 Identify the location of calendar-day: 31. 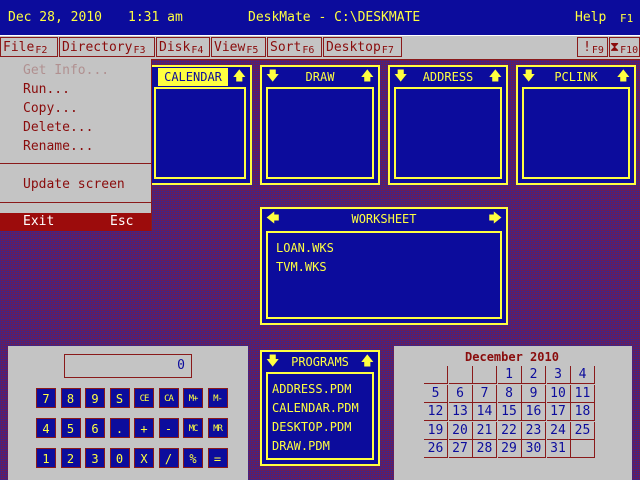
(558, 449).